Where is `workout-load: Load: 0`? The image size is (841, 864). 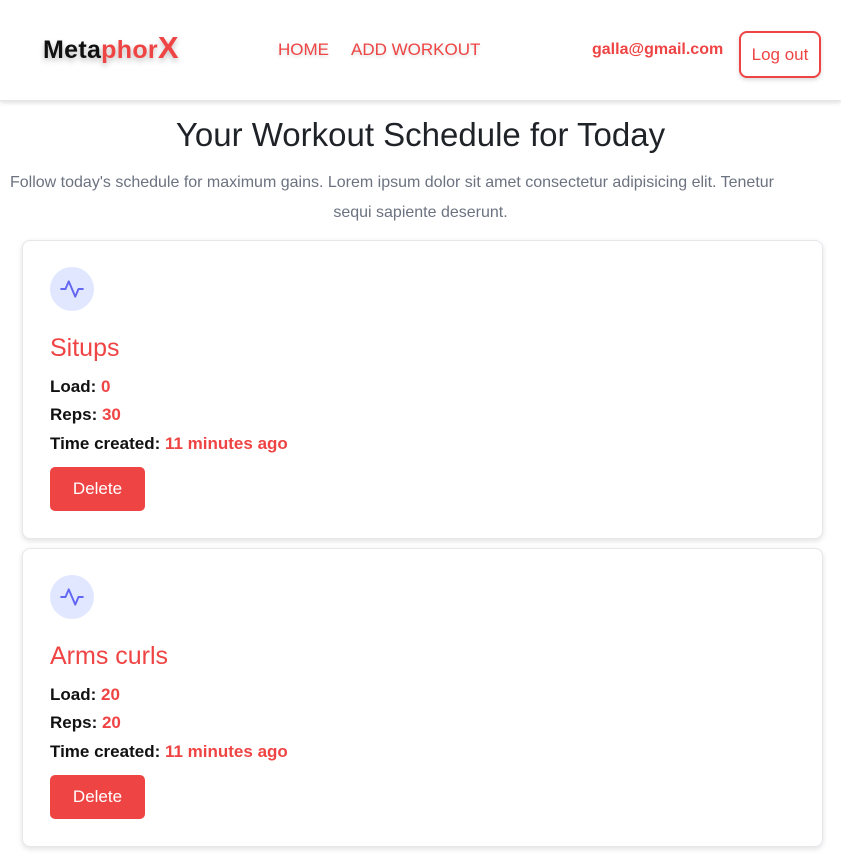
workout-load: Load: 0 is located at coordinates (80, 387).